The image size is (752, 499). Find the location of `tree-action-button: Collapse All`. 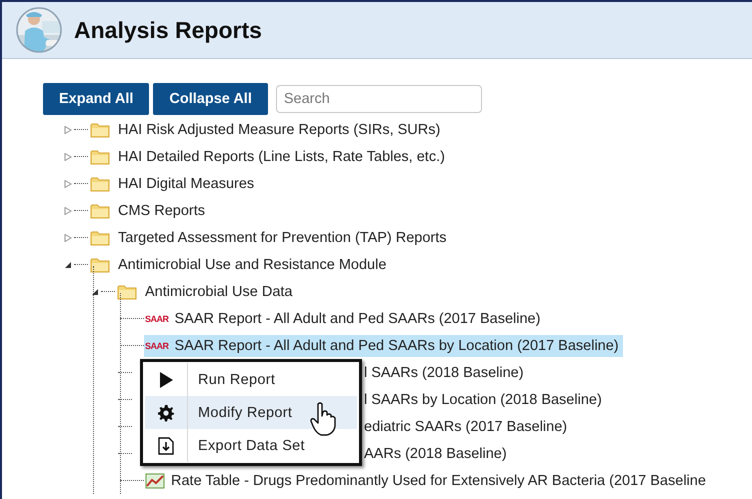

tree-action-button: Collapse All is located at coordinates (210, 99).